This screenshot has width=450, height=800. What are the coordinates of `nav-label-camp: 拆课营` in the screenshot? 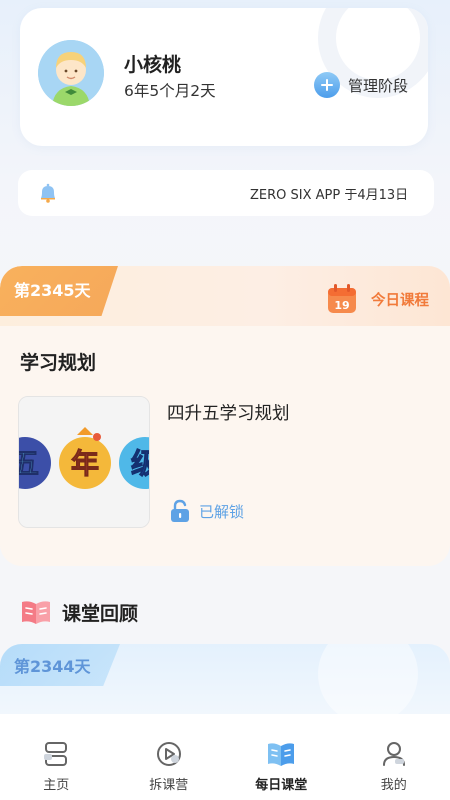 It's located at (169, 785).